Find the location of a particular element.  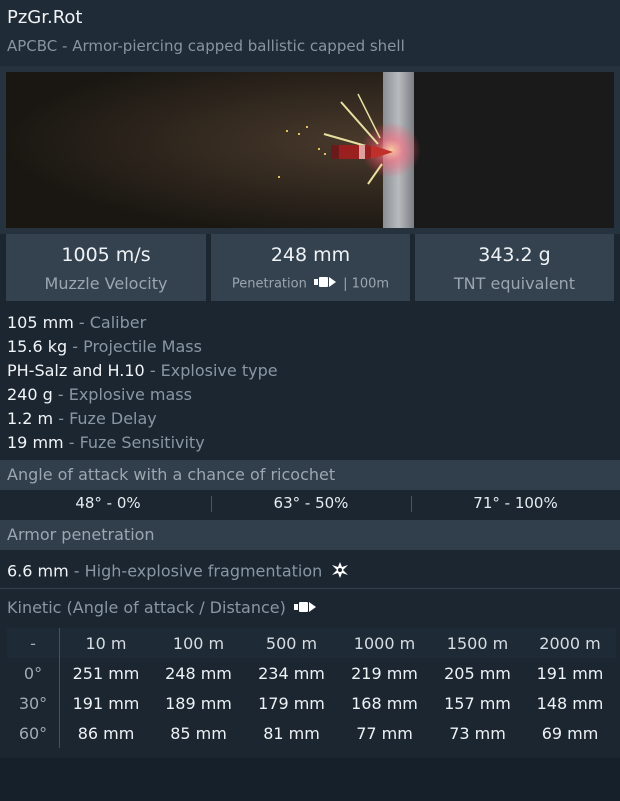

divider is located at coordinates (310, 588).